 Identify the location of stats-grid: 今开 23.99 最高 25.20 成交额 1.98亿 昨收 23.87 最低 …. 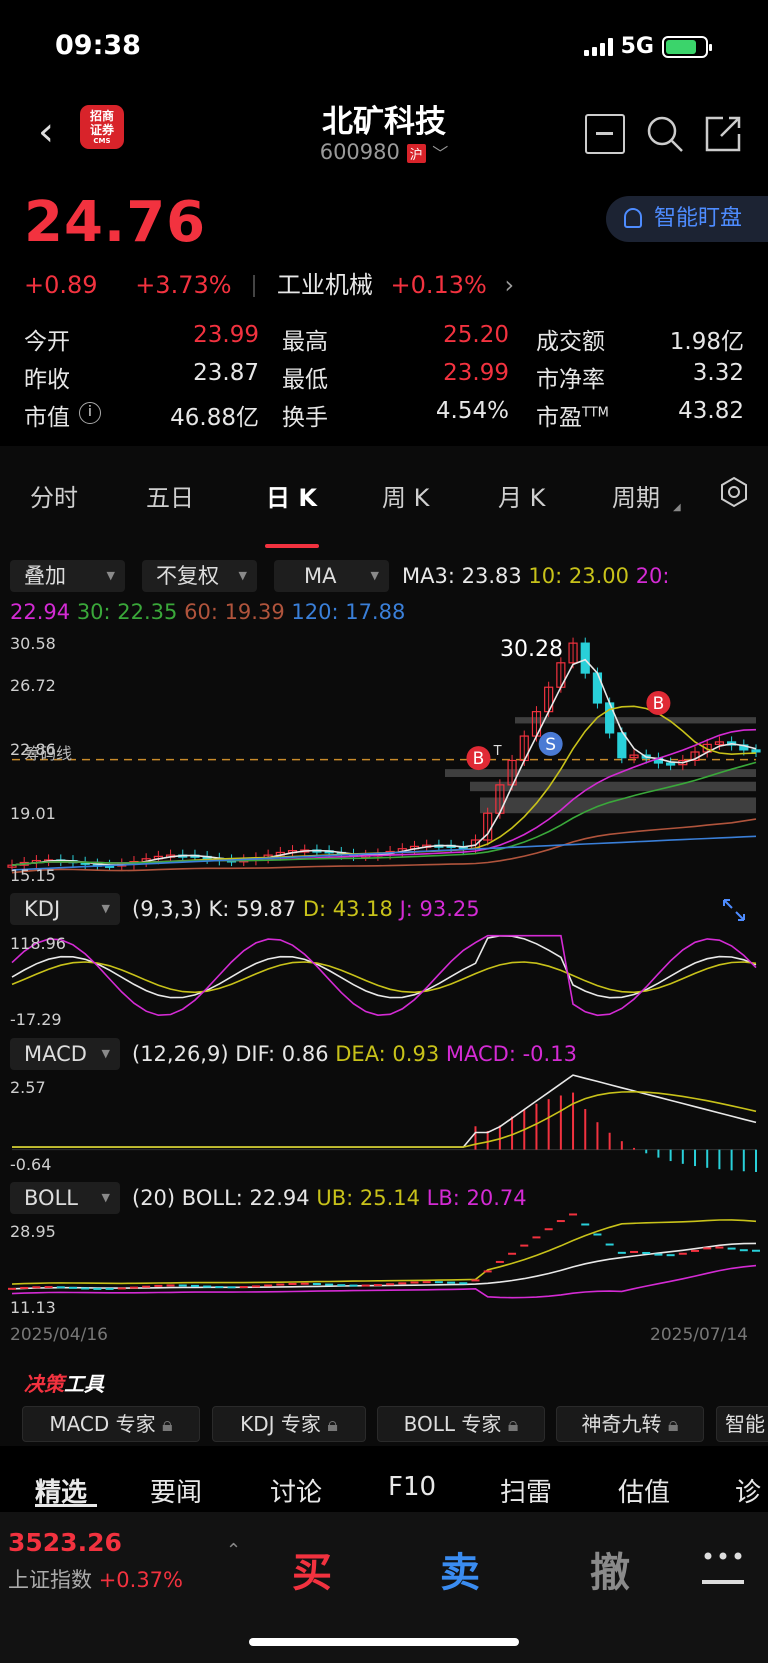
(384, 382).